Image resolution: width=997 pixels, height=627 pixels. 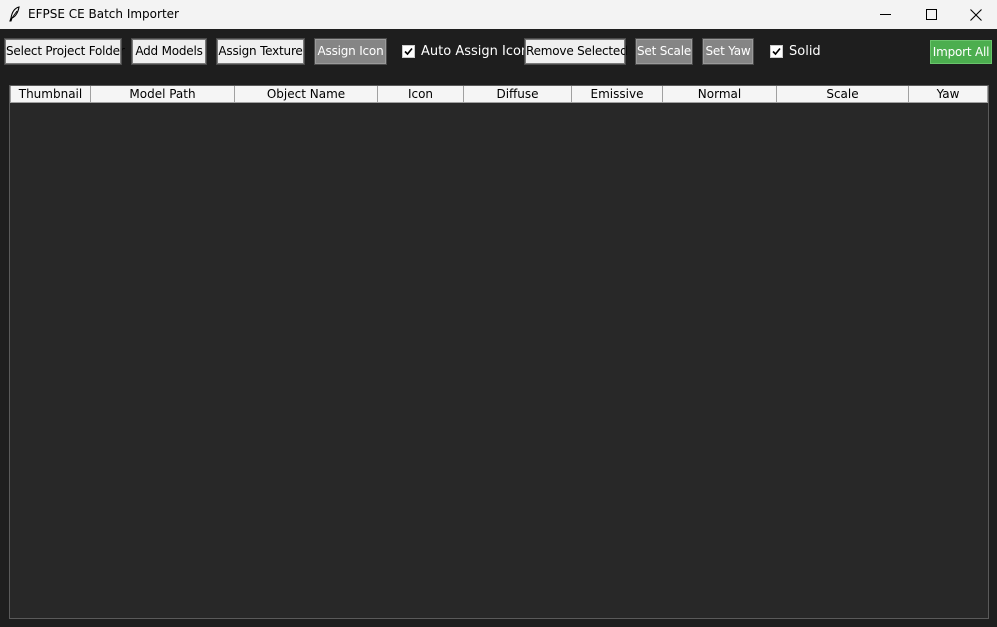 I want to click on column-header-emissive: Emissive, so click(x=617, y=94).